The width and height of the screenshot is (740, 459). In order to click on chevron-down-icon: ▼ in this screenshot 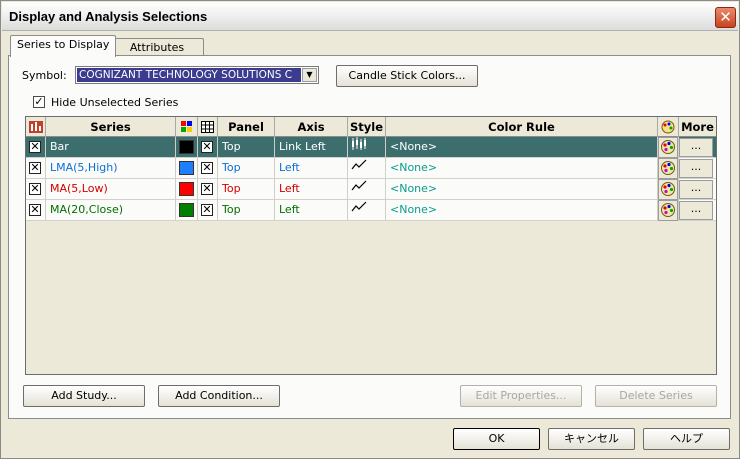, I will do `click(309, 75)`.